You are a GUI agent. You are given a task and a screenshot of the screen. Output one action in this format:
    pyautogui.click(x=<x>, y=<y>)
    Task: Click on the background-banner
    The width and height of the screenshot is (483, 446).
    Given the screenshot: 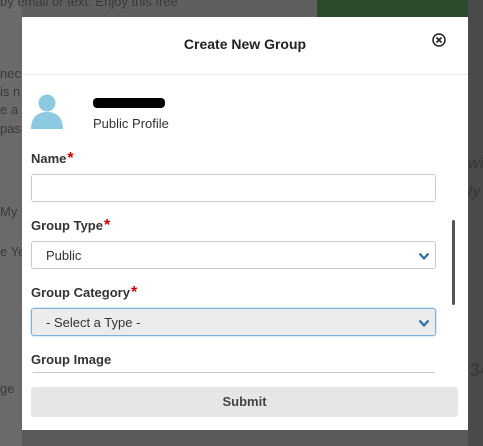 What is the action you would take?
    pyautogui.click(x=392, y=8)
    